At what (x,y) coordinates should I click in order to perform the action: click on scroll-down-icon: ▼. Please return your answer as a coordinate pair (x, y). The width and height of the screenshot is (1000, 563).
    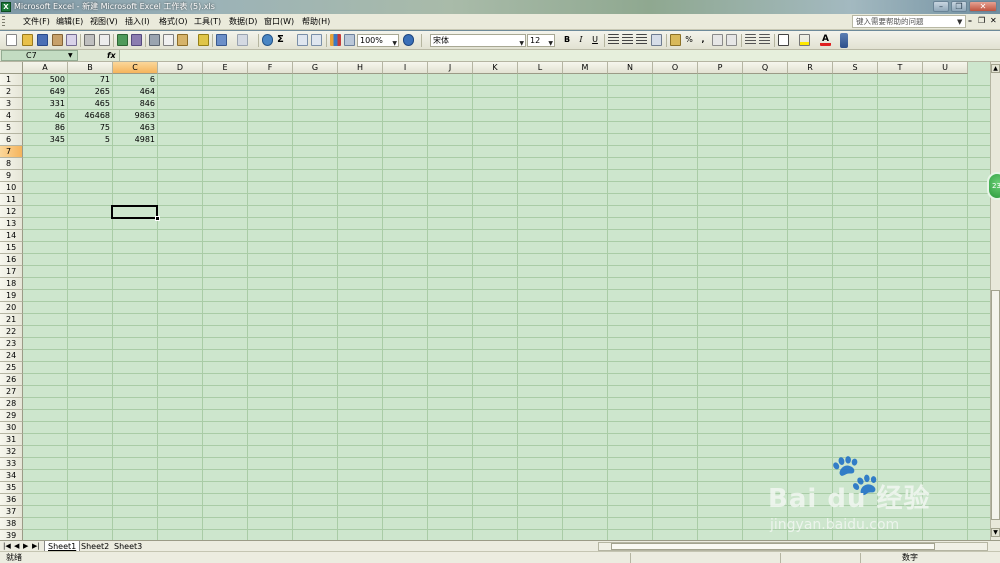
    Looking at the image, I should click on (995, 532).